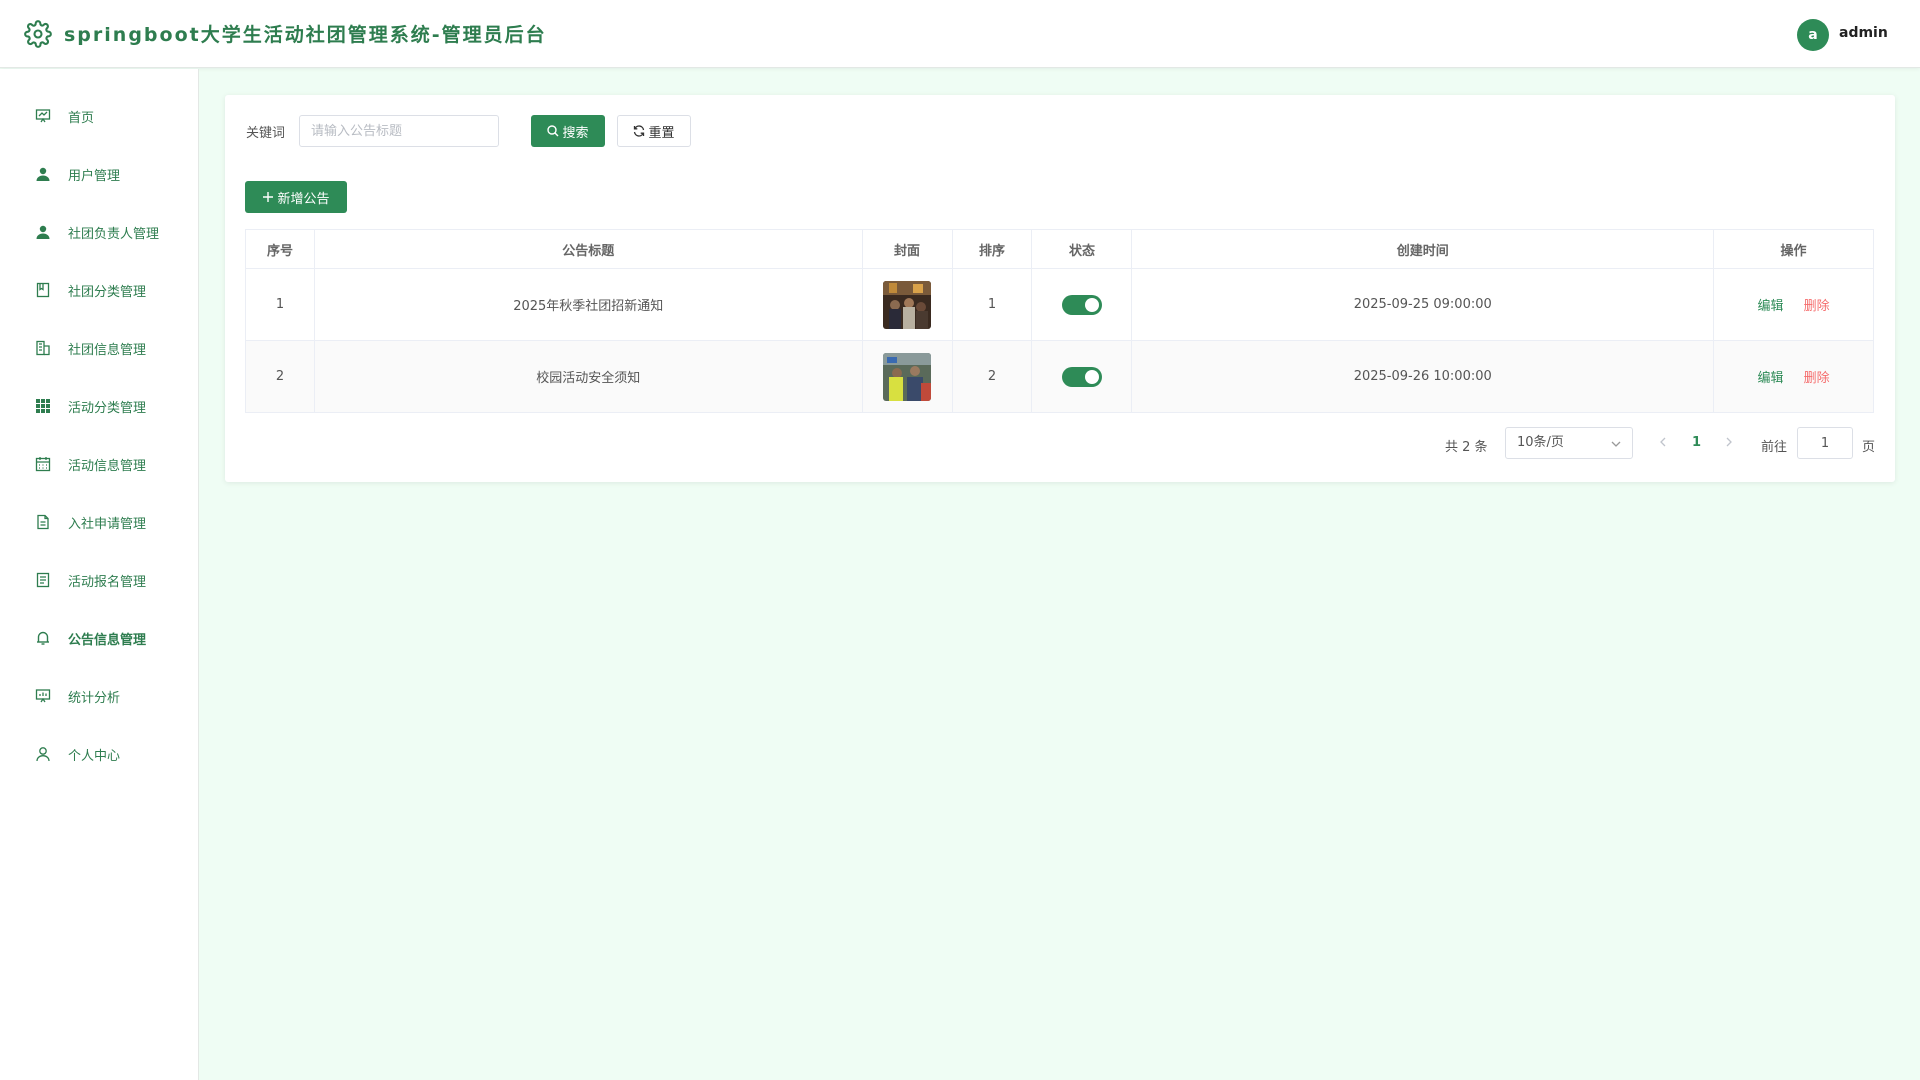 This screenshot has height=1080, width=1920. What do you see at coordinates (94, 176) in the screenshot?
I see `sidebar-item-label: 用户管理` at bounding box center [94, 176].